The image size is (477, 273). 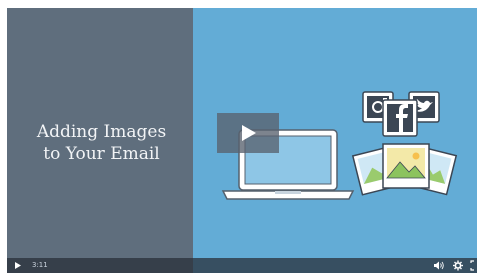 What do you see at coordinates (40, 265) in the screenshot?
I see `time-display: 3:11` at bounding box center [40, 265].